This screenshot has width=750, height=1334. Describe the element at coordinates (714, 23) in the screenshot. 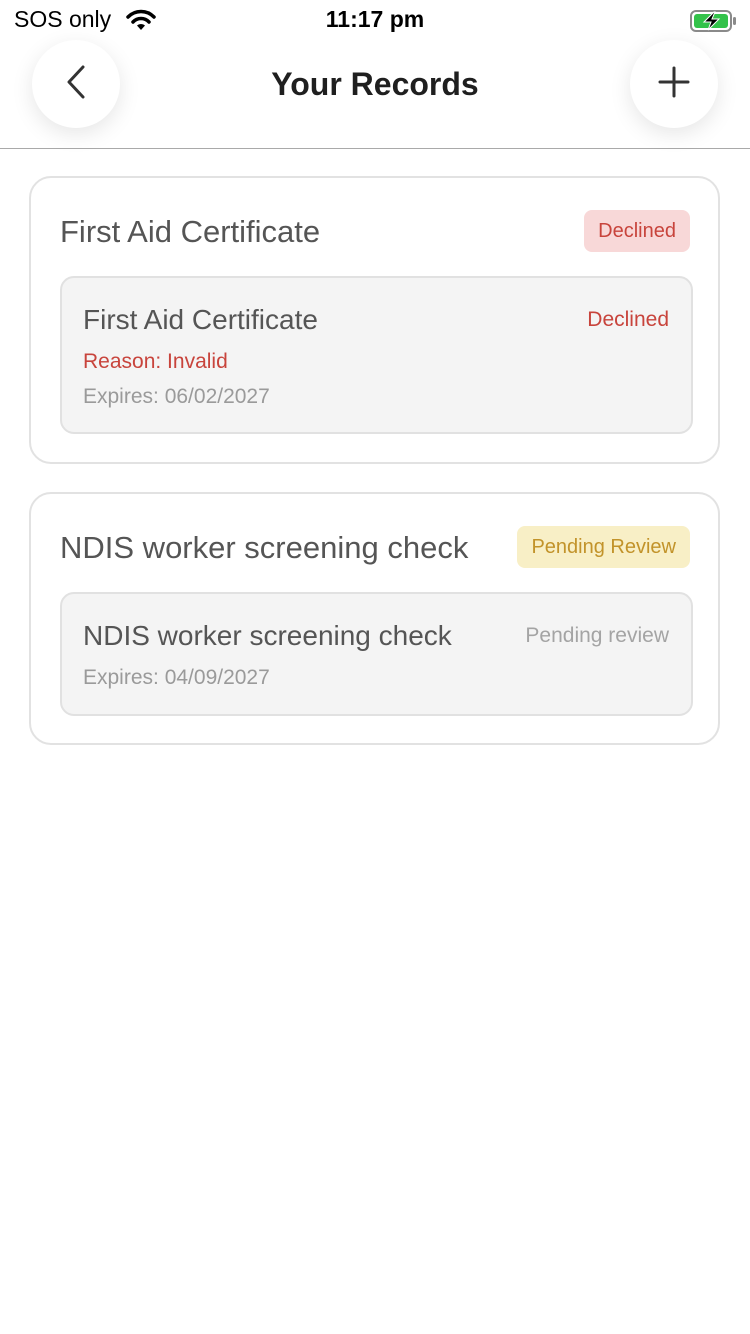

I see `battery-charging-icon` at that location.